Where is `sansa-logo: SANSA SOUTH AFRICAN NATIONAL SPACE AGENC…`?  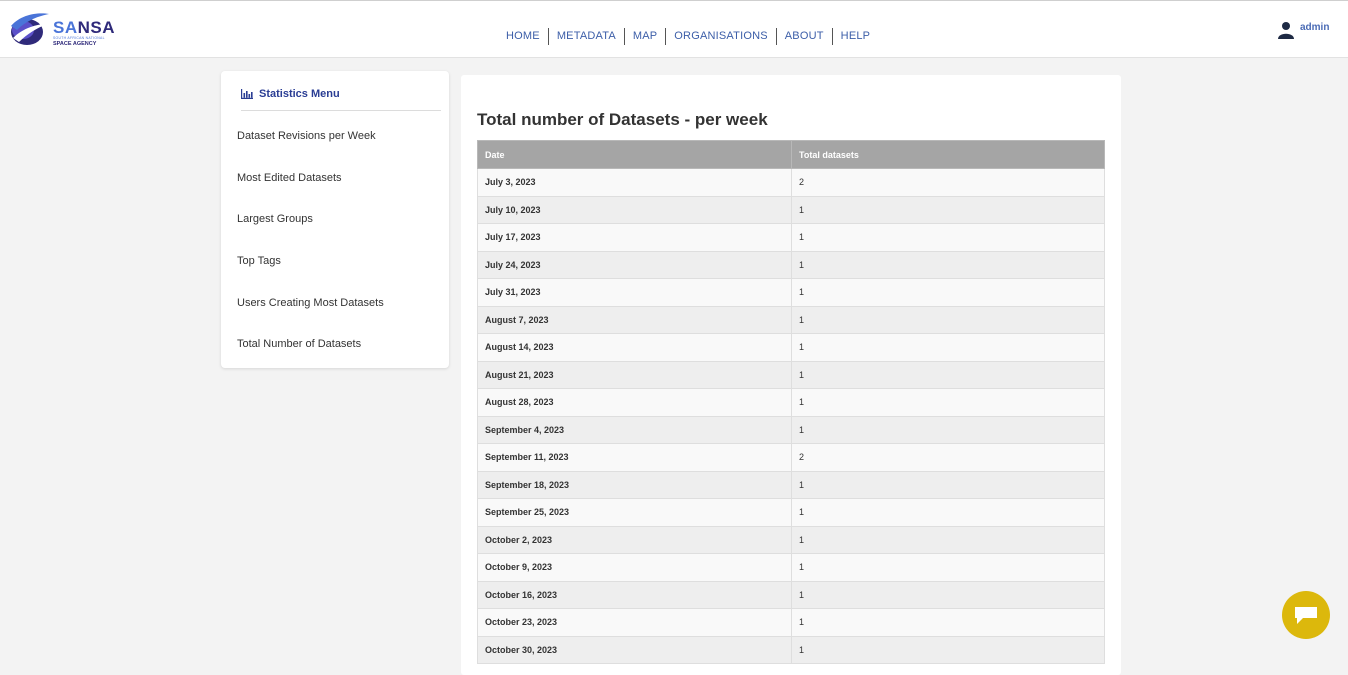
sansa-logo: SANSA SOUTH AFRICAN NATIONAL SPACE AGENC… is located at coordinates (62, 30).